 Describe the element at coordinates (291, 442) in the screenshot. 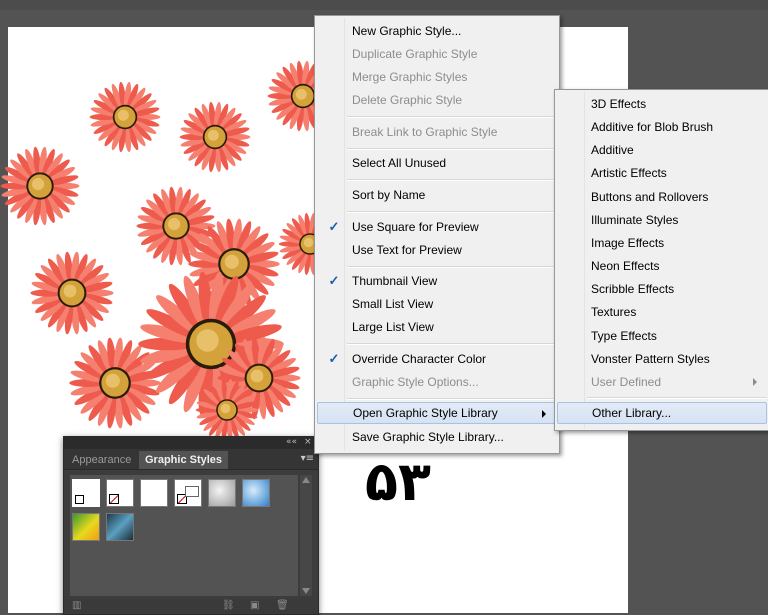

I see `panel-collapse-icon: ««` at that location.